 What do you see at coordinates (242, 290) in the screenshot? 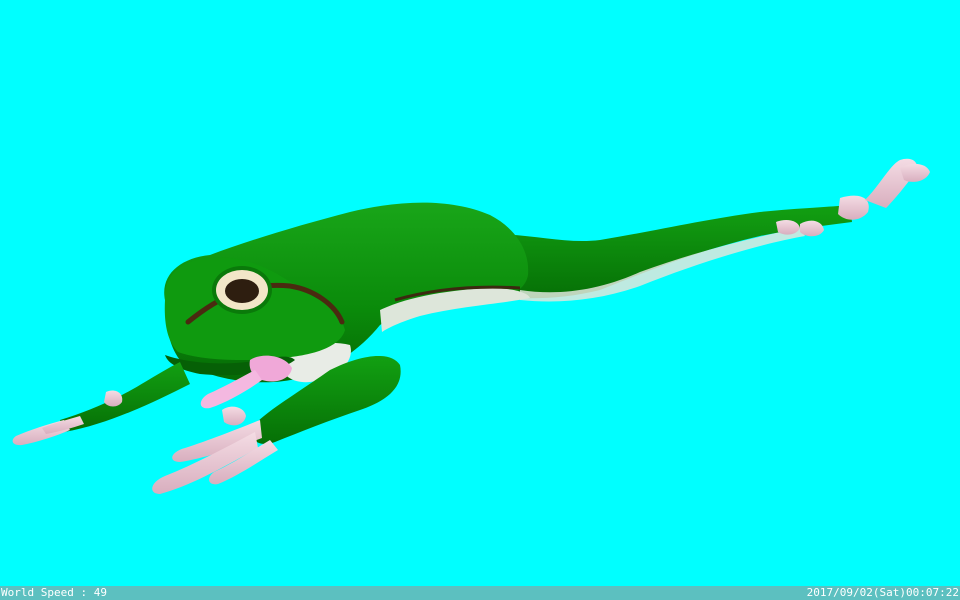
I see `frog-eye` at bounding box center [242, 290].